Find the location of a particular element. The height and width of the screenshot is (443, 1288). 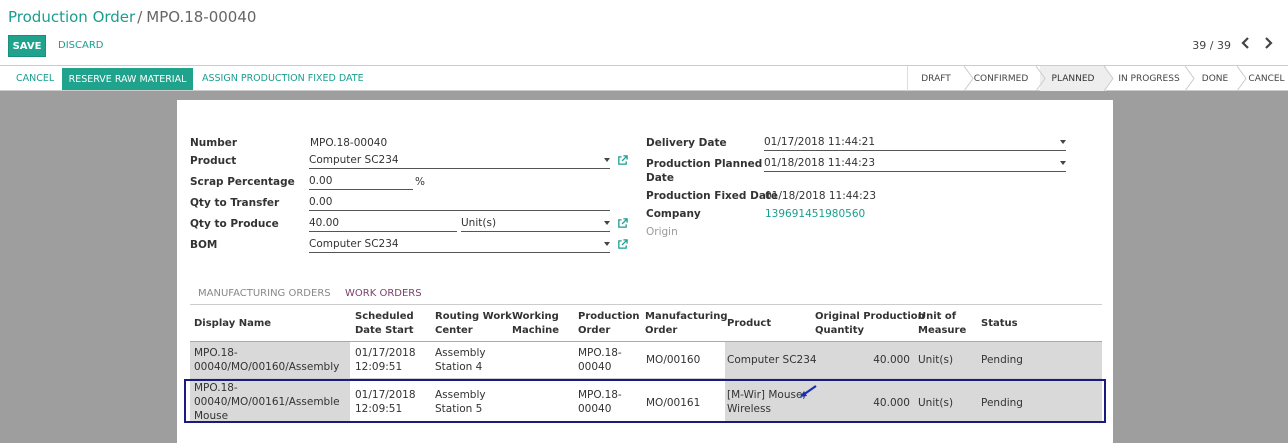

save-button: SAVE is located at coordinates (27, 46).